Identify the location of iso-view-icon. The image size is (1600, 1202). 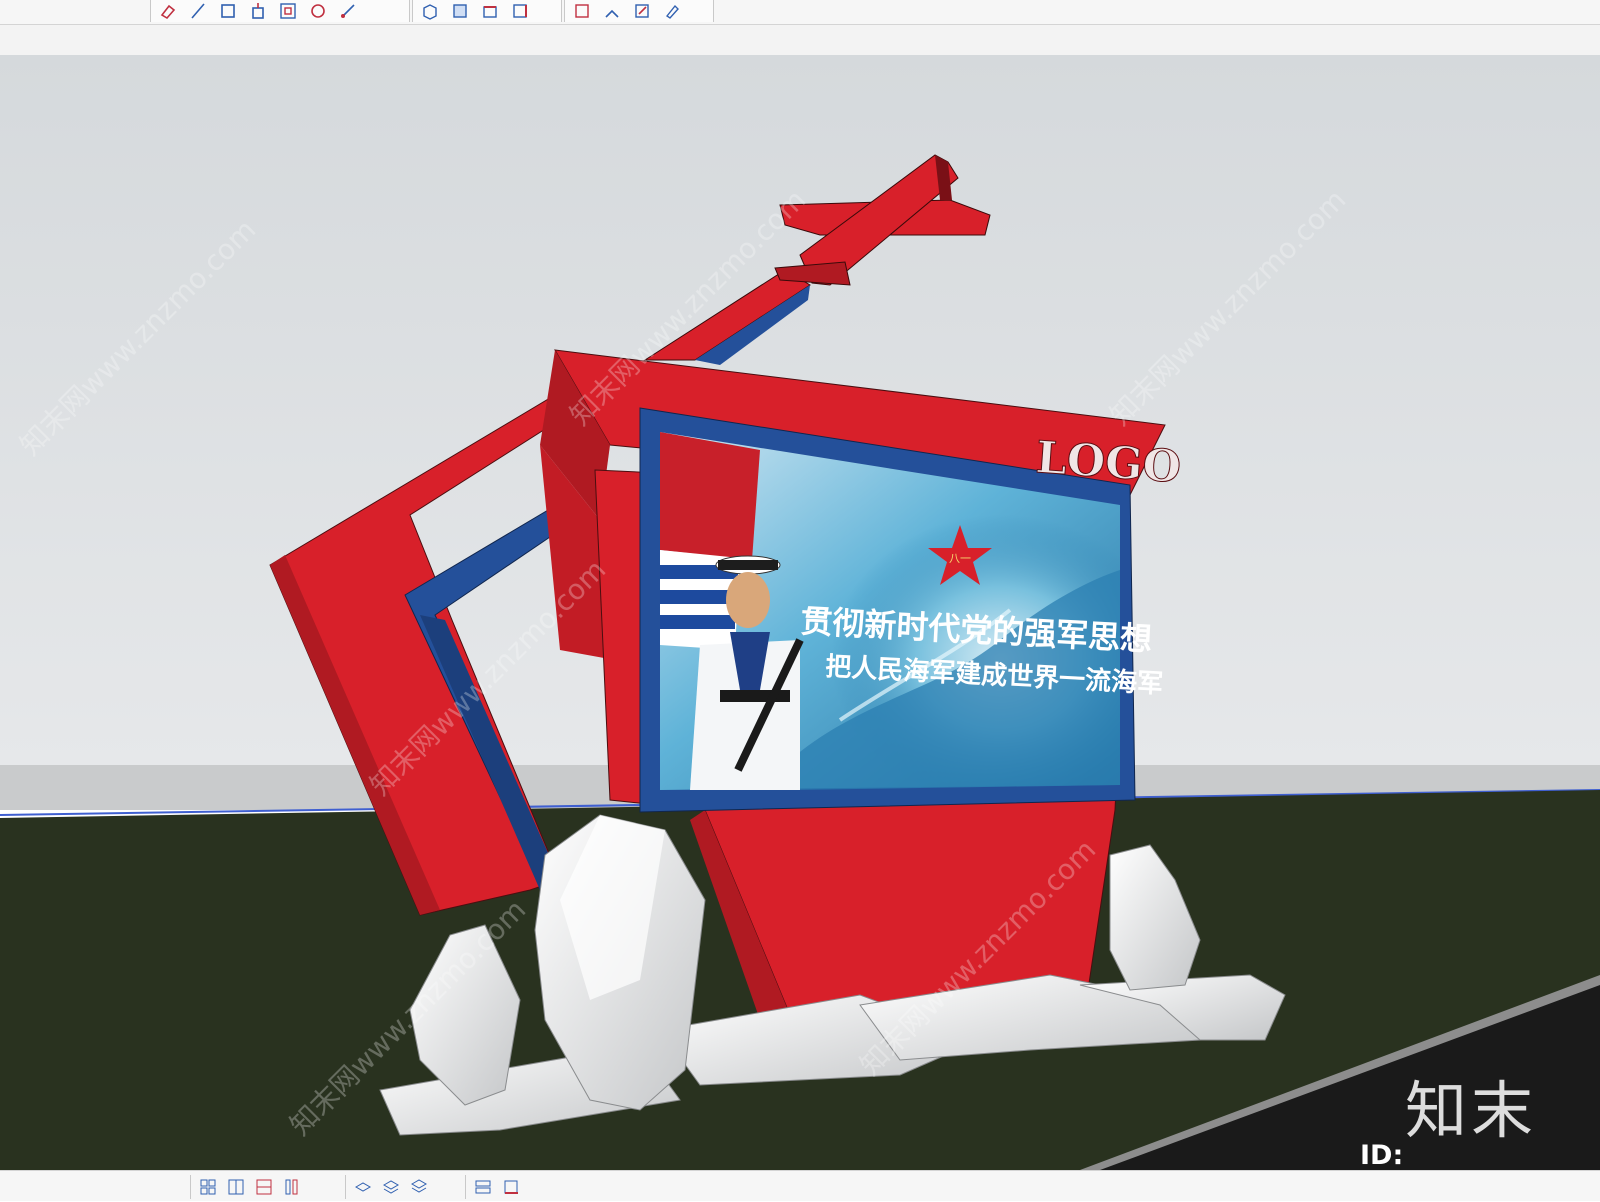
(430, 11).